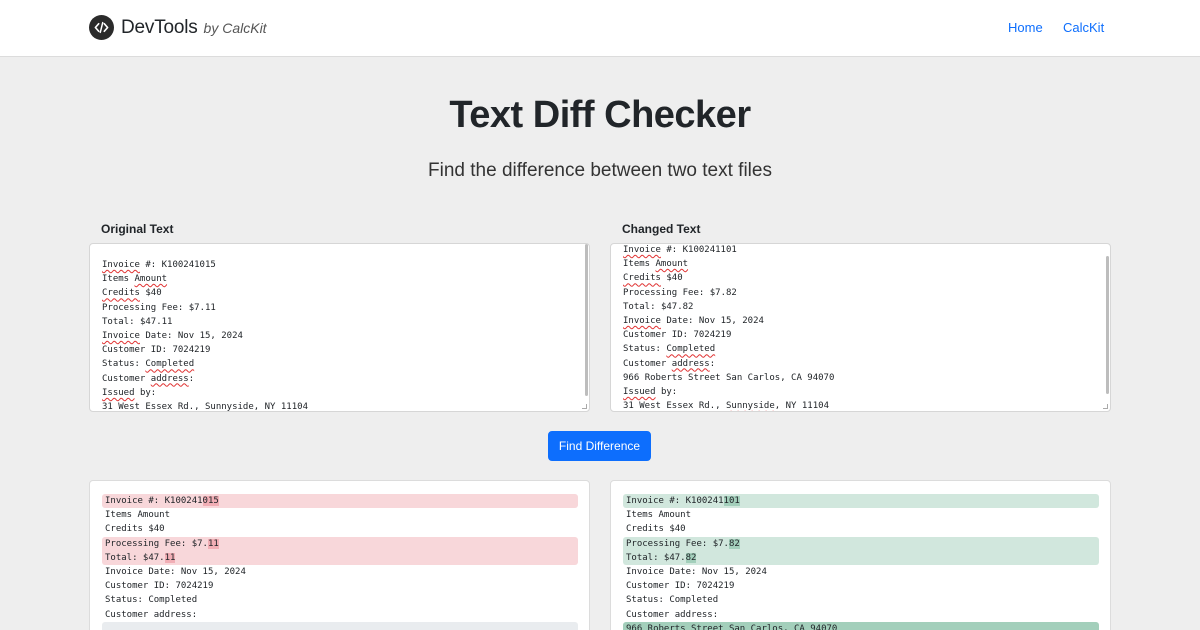 This screenshot has height=630, width=1200. Describe the element at coordinates (101, 27) in the screenshot. I see `code-icon` at that location.